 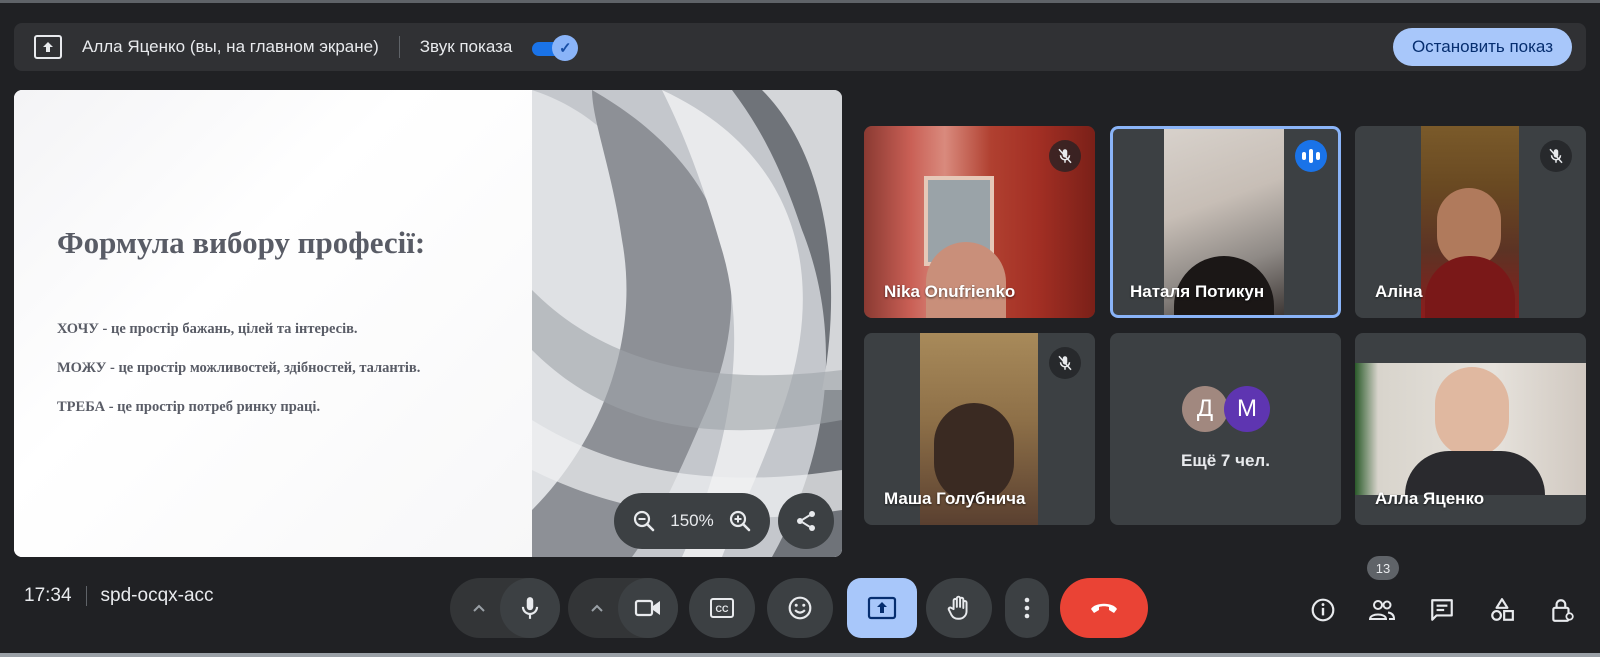 What do you see at coordinates (241, 242) in the screenshot?
I see `slide-title: Формула вибору професії:` at bounding box center [241, 242].